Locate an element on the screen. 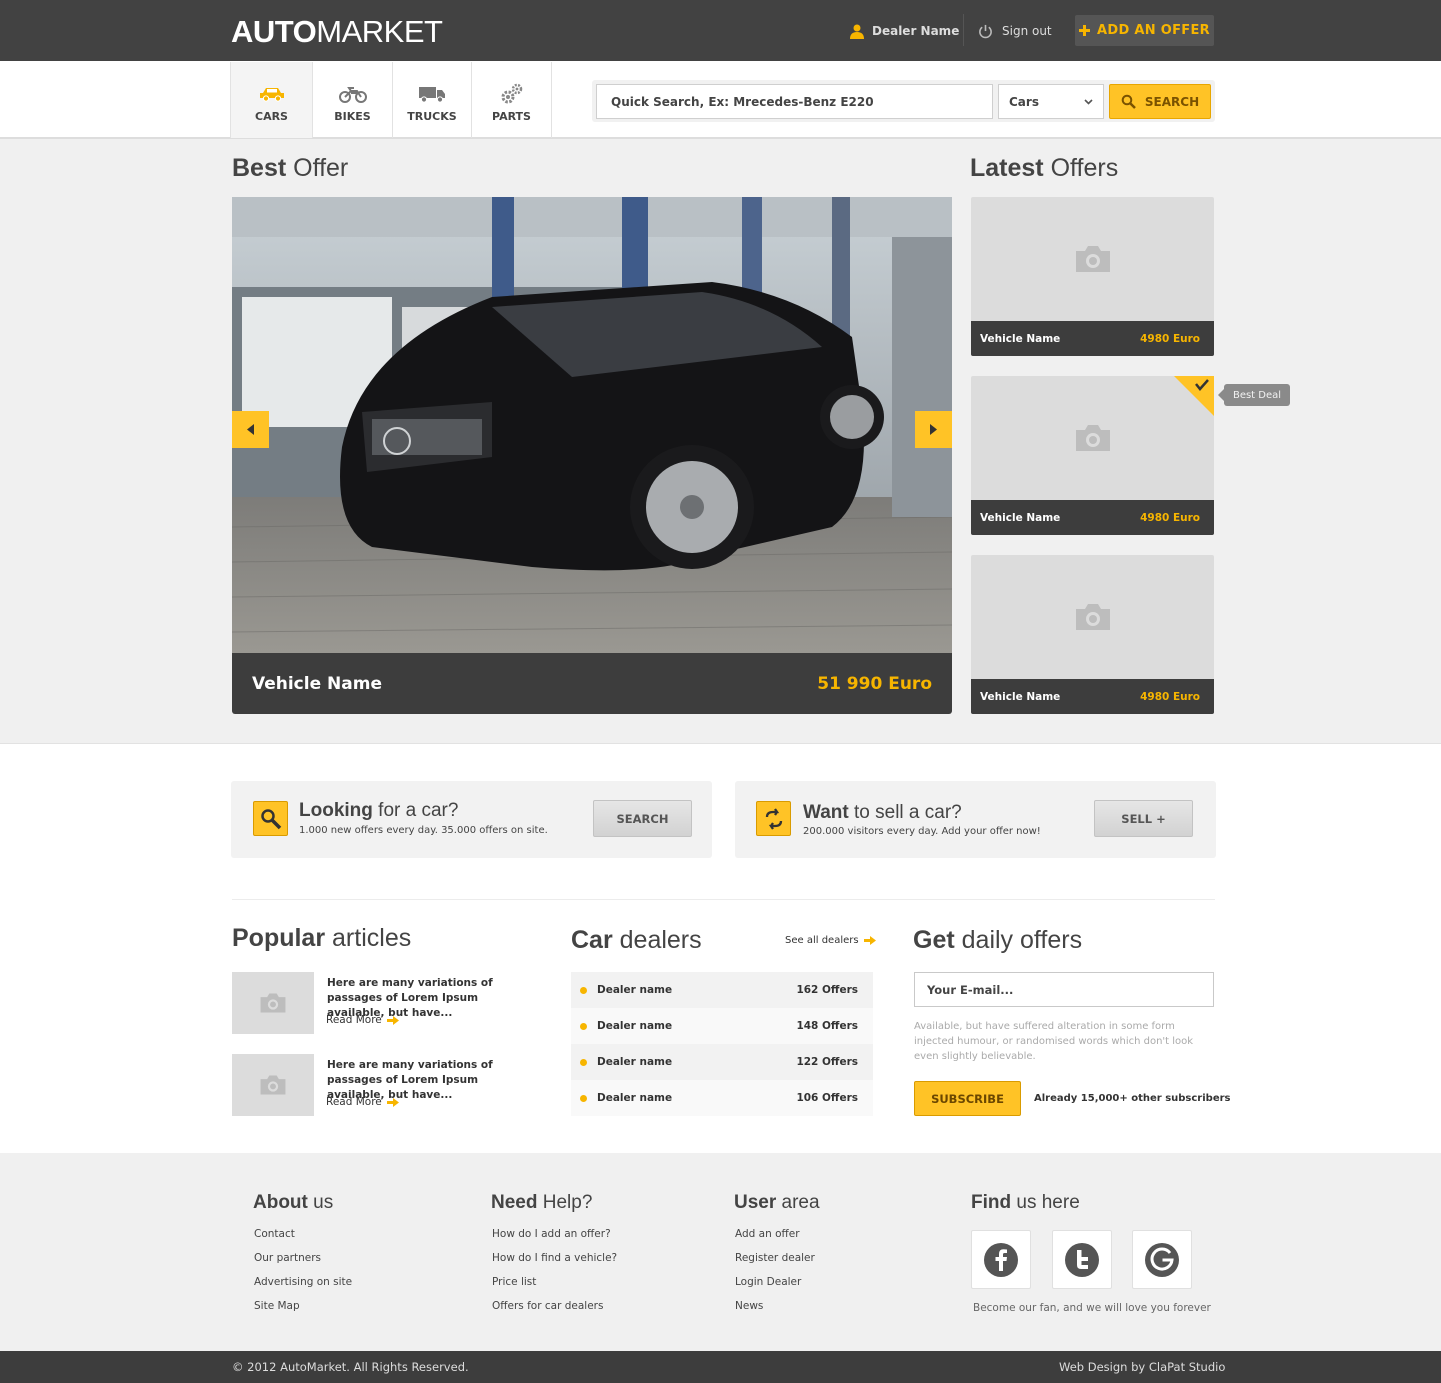 This screenshot has height=1383, width=1441. footer-link: Login Dealer is located at coordinates (775, 1288).